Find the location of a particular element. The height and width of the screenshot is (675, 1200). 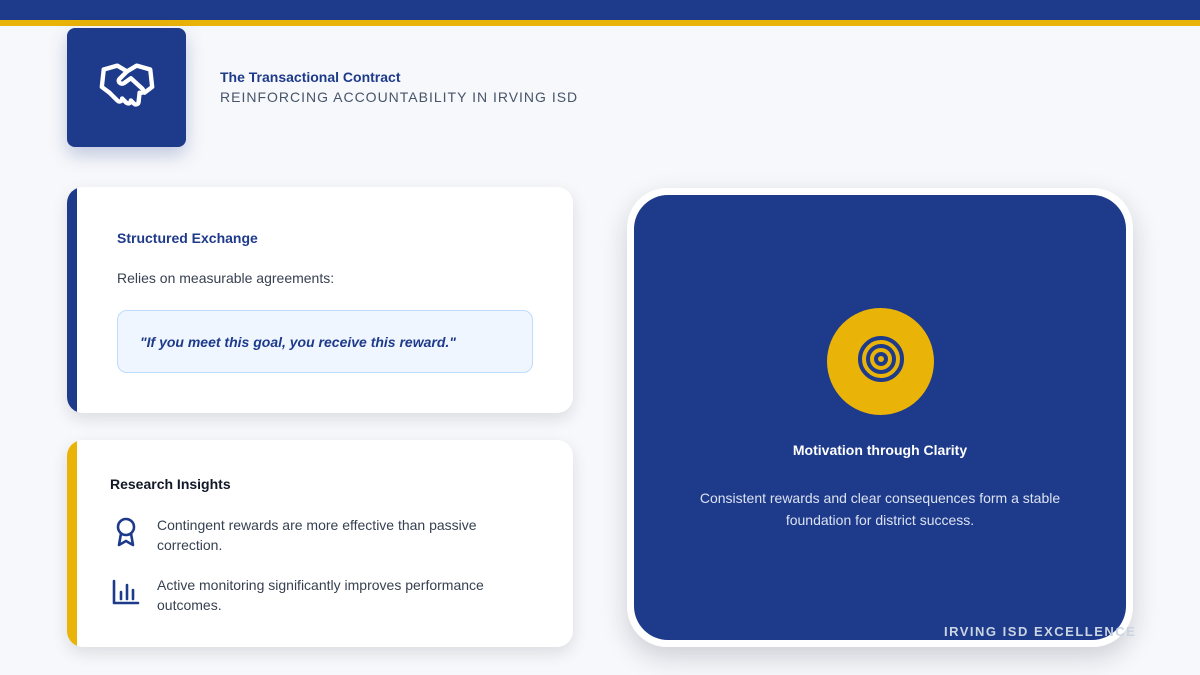

page-subtitle: REINFORCING ACCOUNTABILITY IN IRVING ISD is located at coordinates (399, 97).